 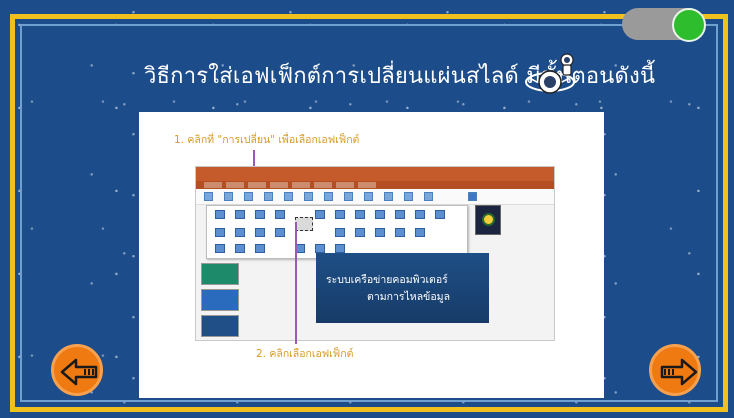 I want to click on toggle-knob, so click(x=689, y=25).